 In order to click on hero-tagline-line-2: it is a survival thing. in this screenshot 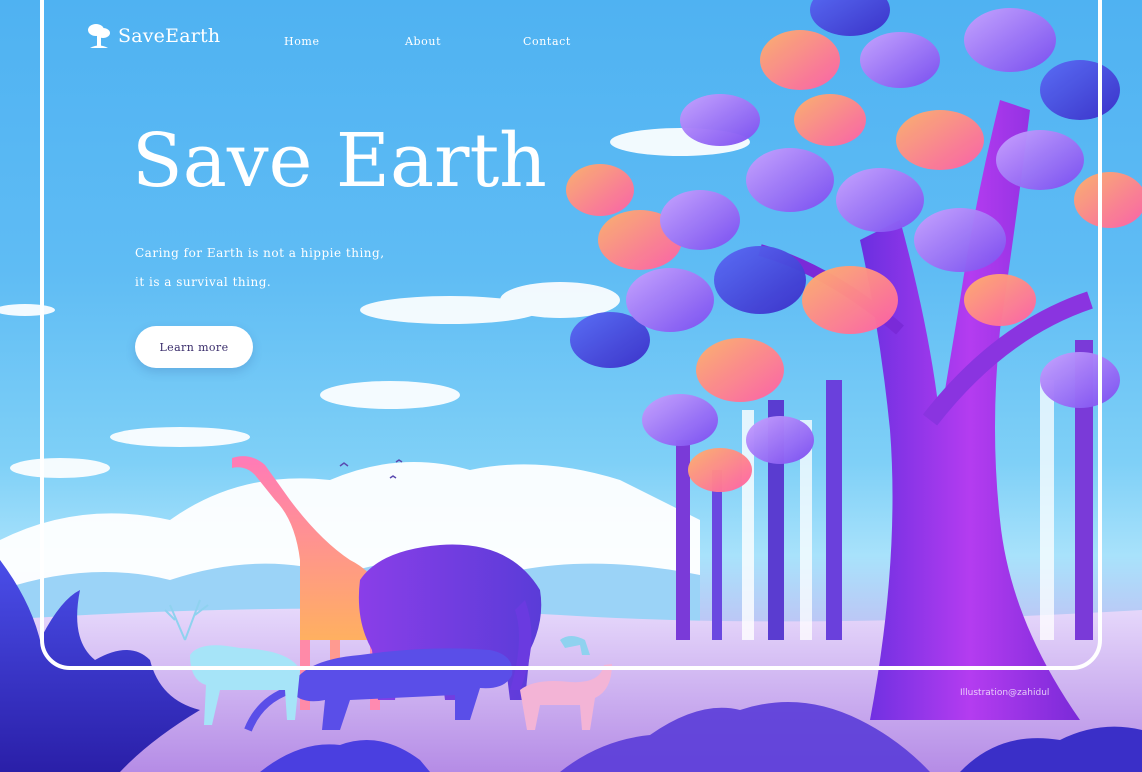, I will do `click(203, 282)`.